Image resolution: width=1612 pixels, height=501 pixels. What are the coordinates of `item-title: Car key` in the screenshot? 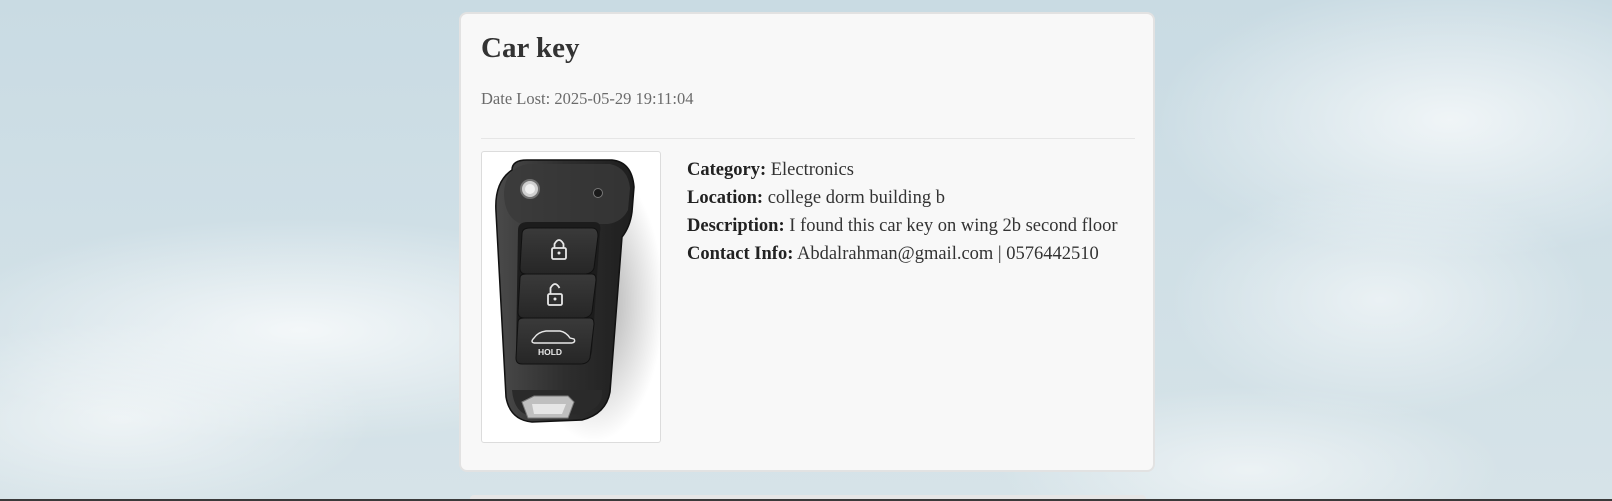 It's located at (530, 48).